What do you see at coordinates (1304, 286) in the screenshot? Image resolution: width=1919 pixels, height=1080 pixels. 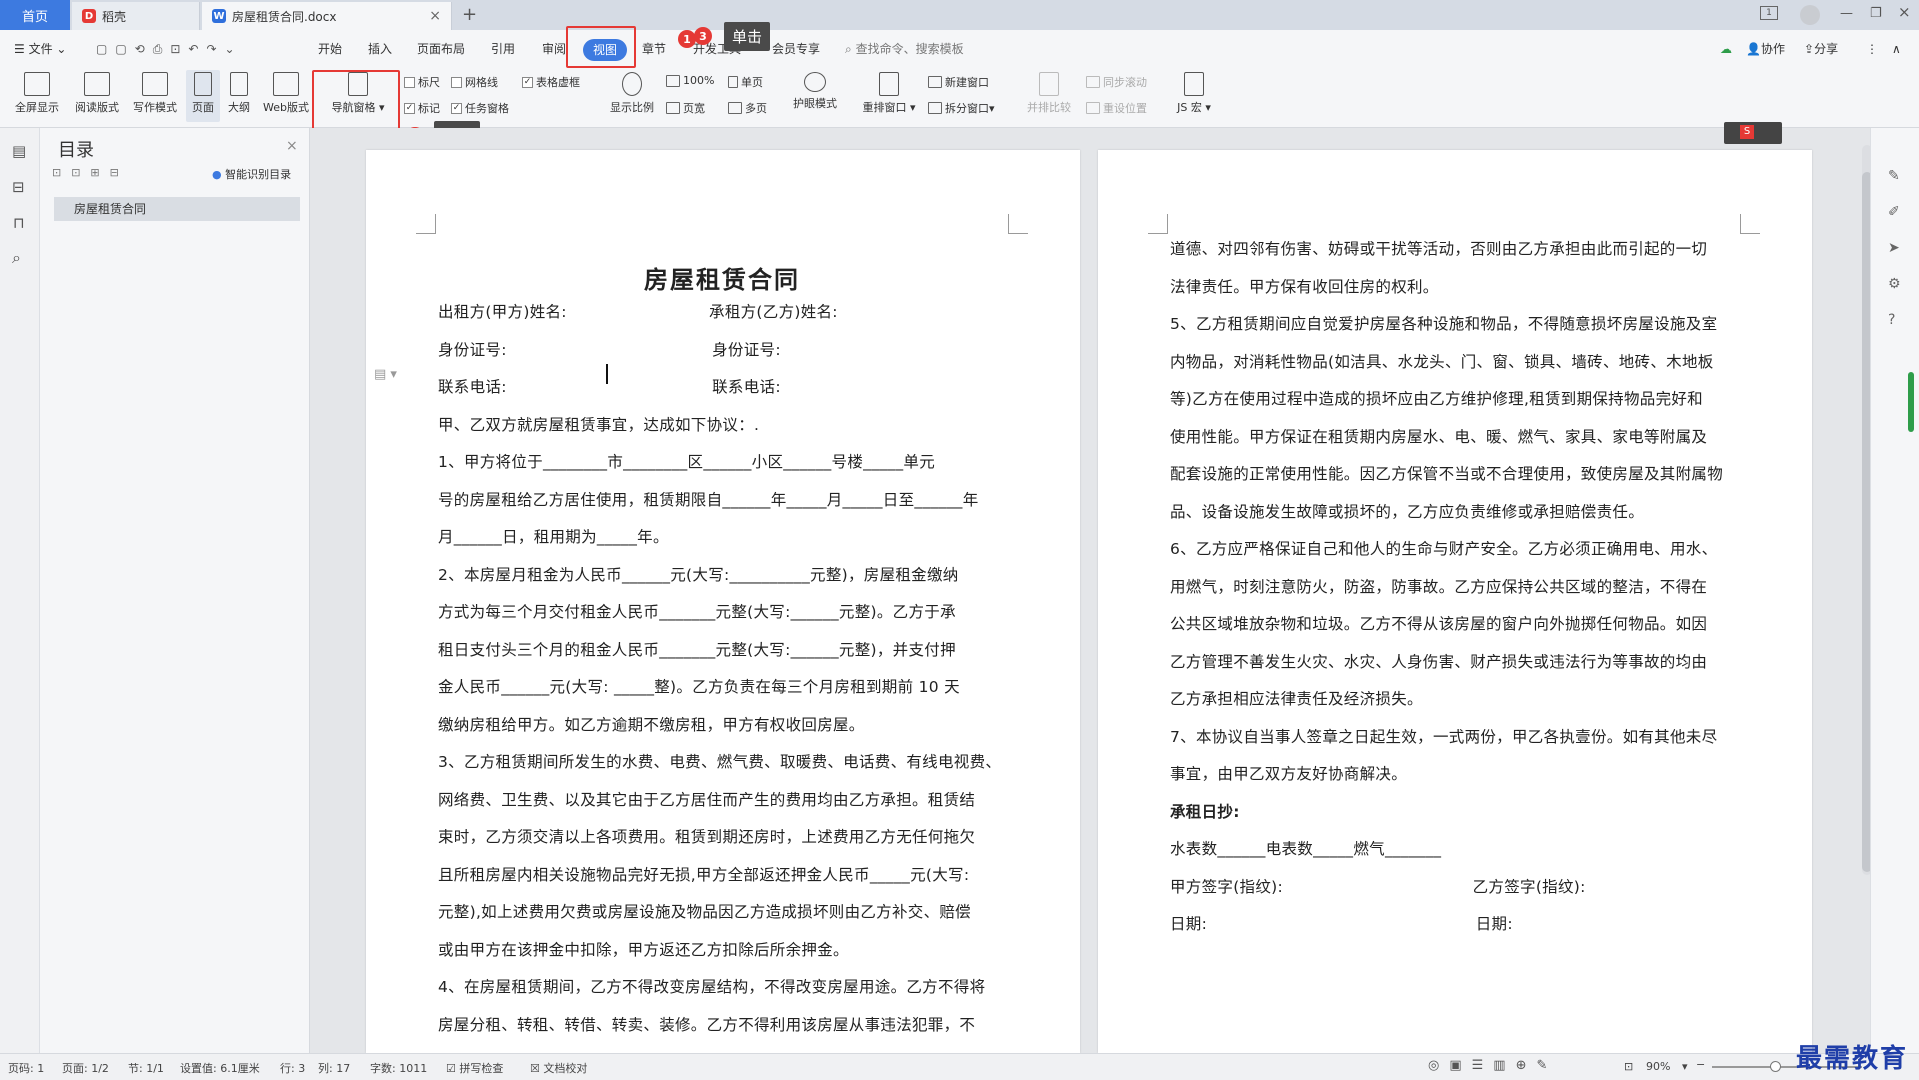 I see `doc-line: 法律责任。甲方保有收回住房的权利。` at bounding box center [1304, 286].